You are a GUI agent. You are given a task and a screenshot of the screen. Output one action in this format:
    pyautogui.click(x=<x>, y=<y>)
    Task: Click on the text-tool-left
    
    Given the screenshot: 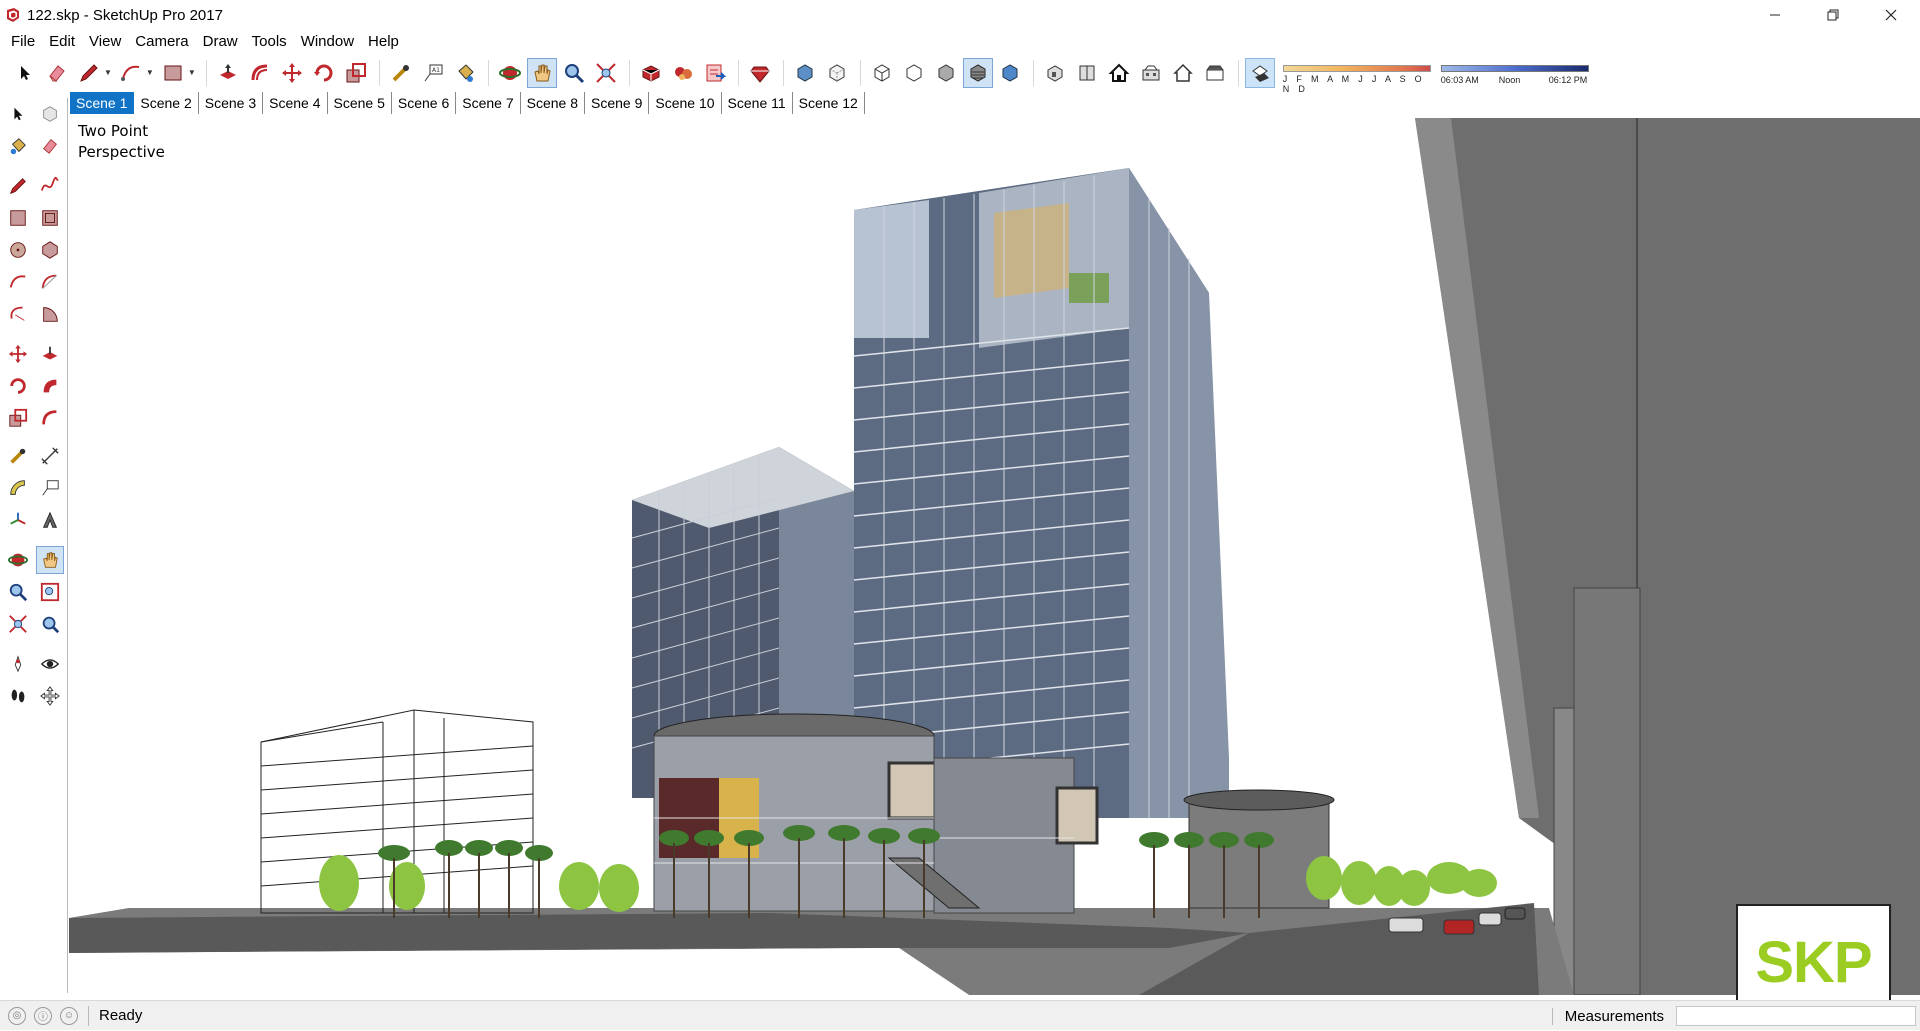 What is the action you would take?
    pyautogui.click(x=50, y=488)
    